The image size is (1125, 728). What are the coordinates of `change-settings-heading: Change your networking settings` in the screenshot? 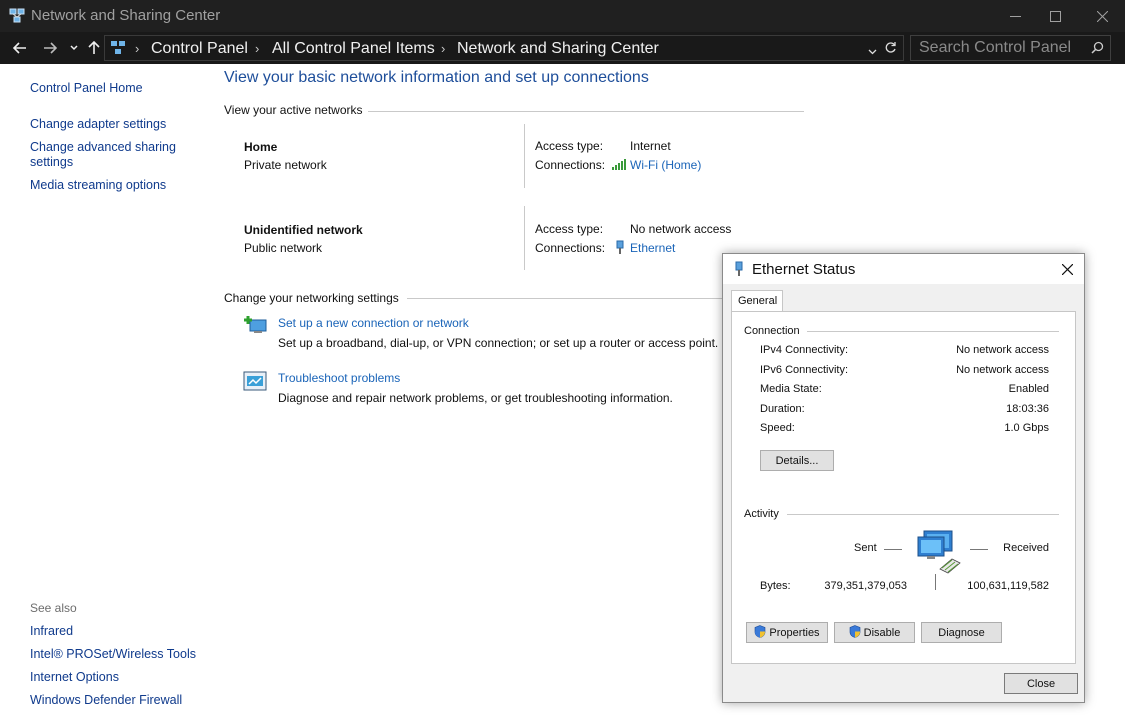 It's located at (311, 298).